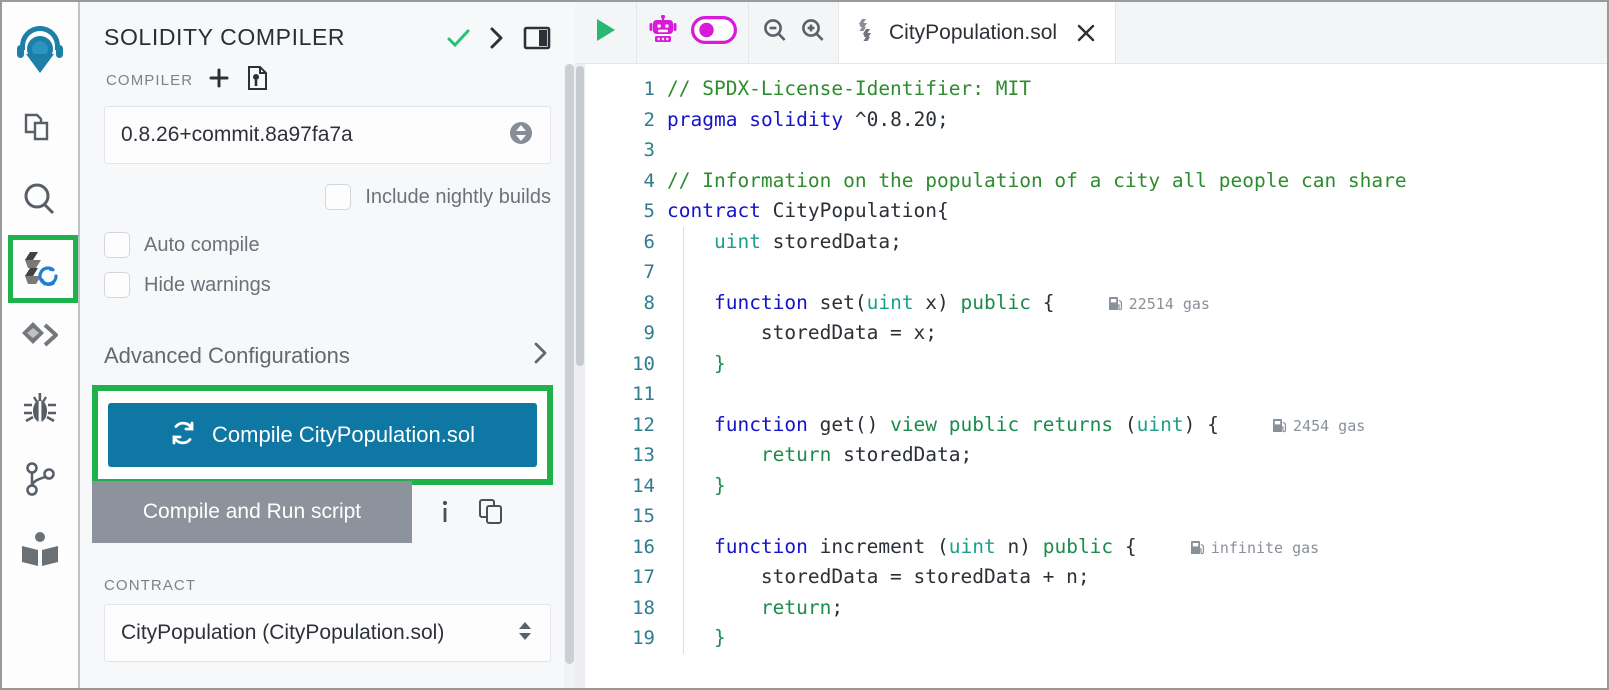 The height and width of the screenshot is (690, 1609). I want to click on compile-and-run-label: Compile and Run script, so click(252, 511).